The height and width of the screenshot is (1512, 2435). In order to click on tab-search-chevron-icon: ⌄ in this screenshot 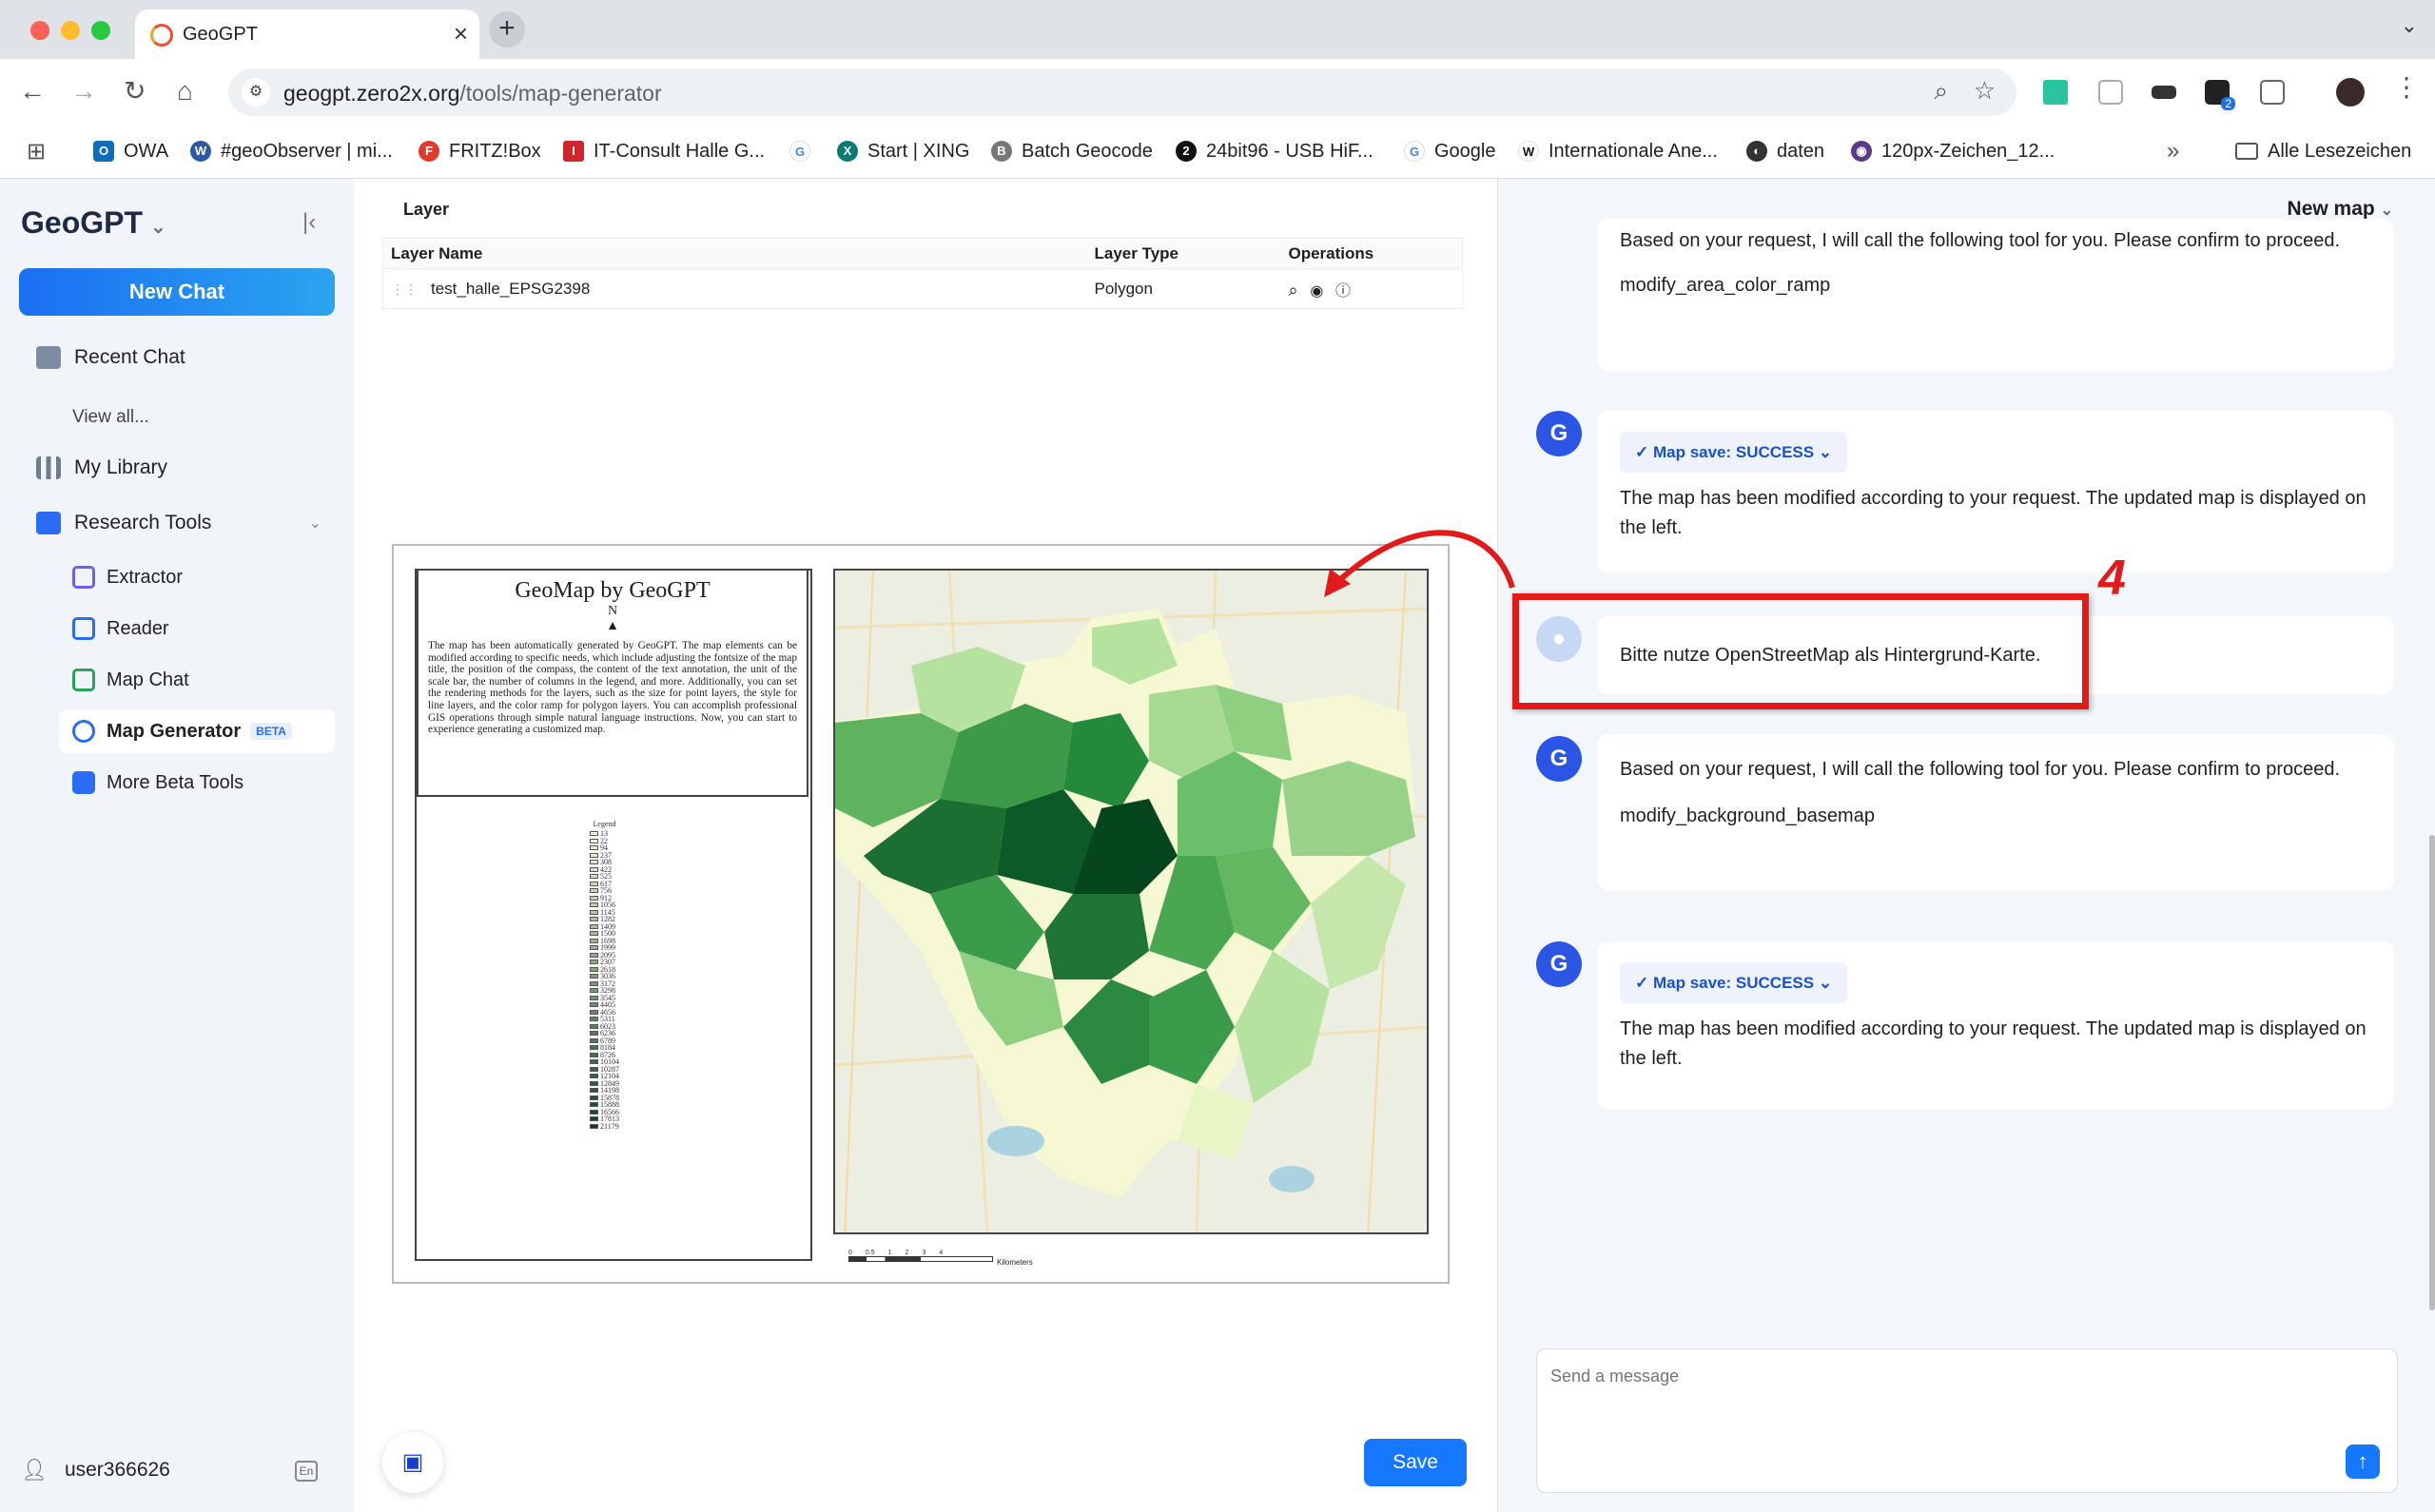, I will do `click(2409, 25)`.